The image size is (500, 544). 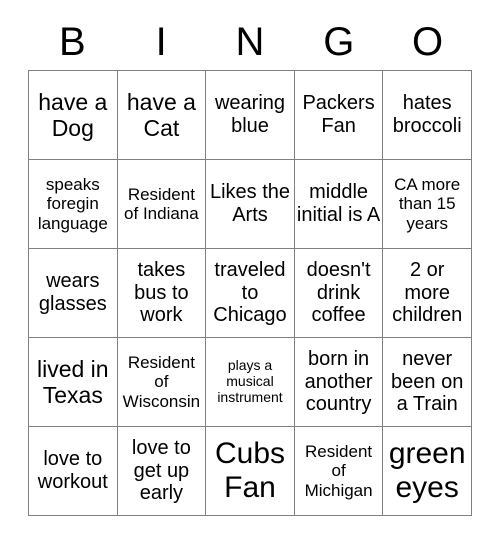 I want to click on bingo-cell-label: CA more than 15 years, so click(x=427, y=203).